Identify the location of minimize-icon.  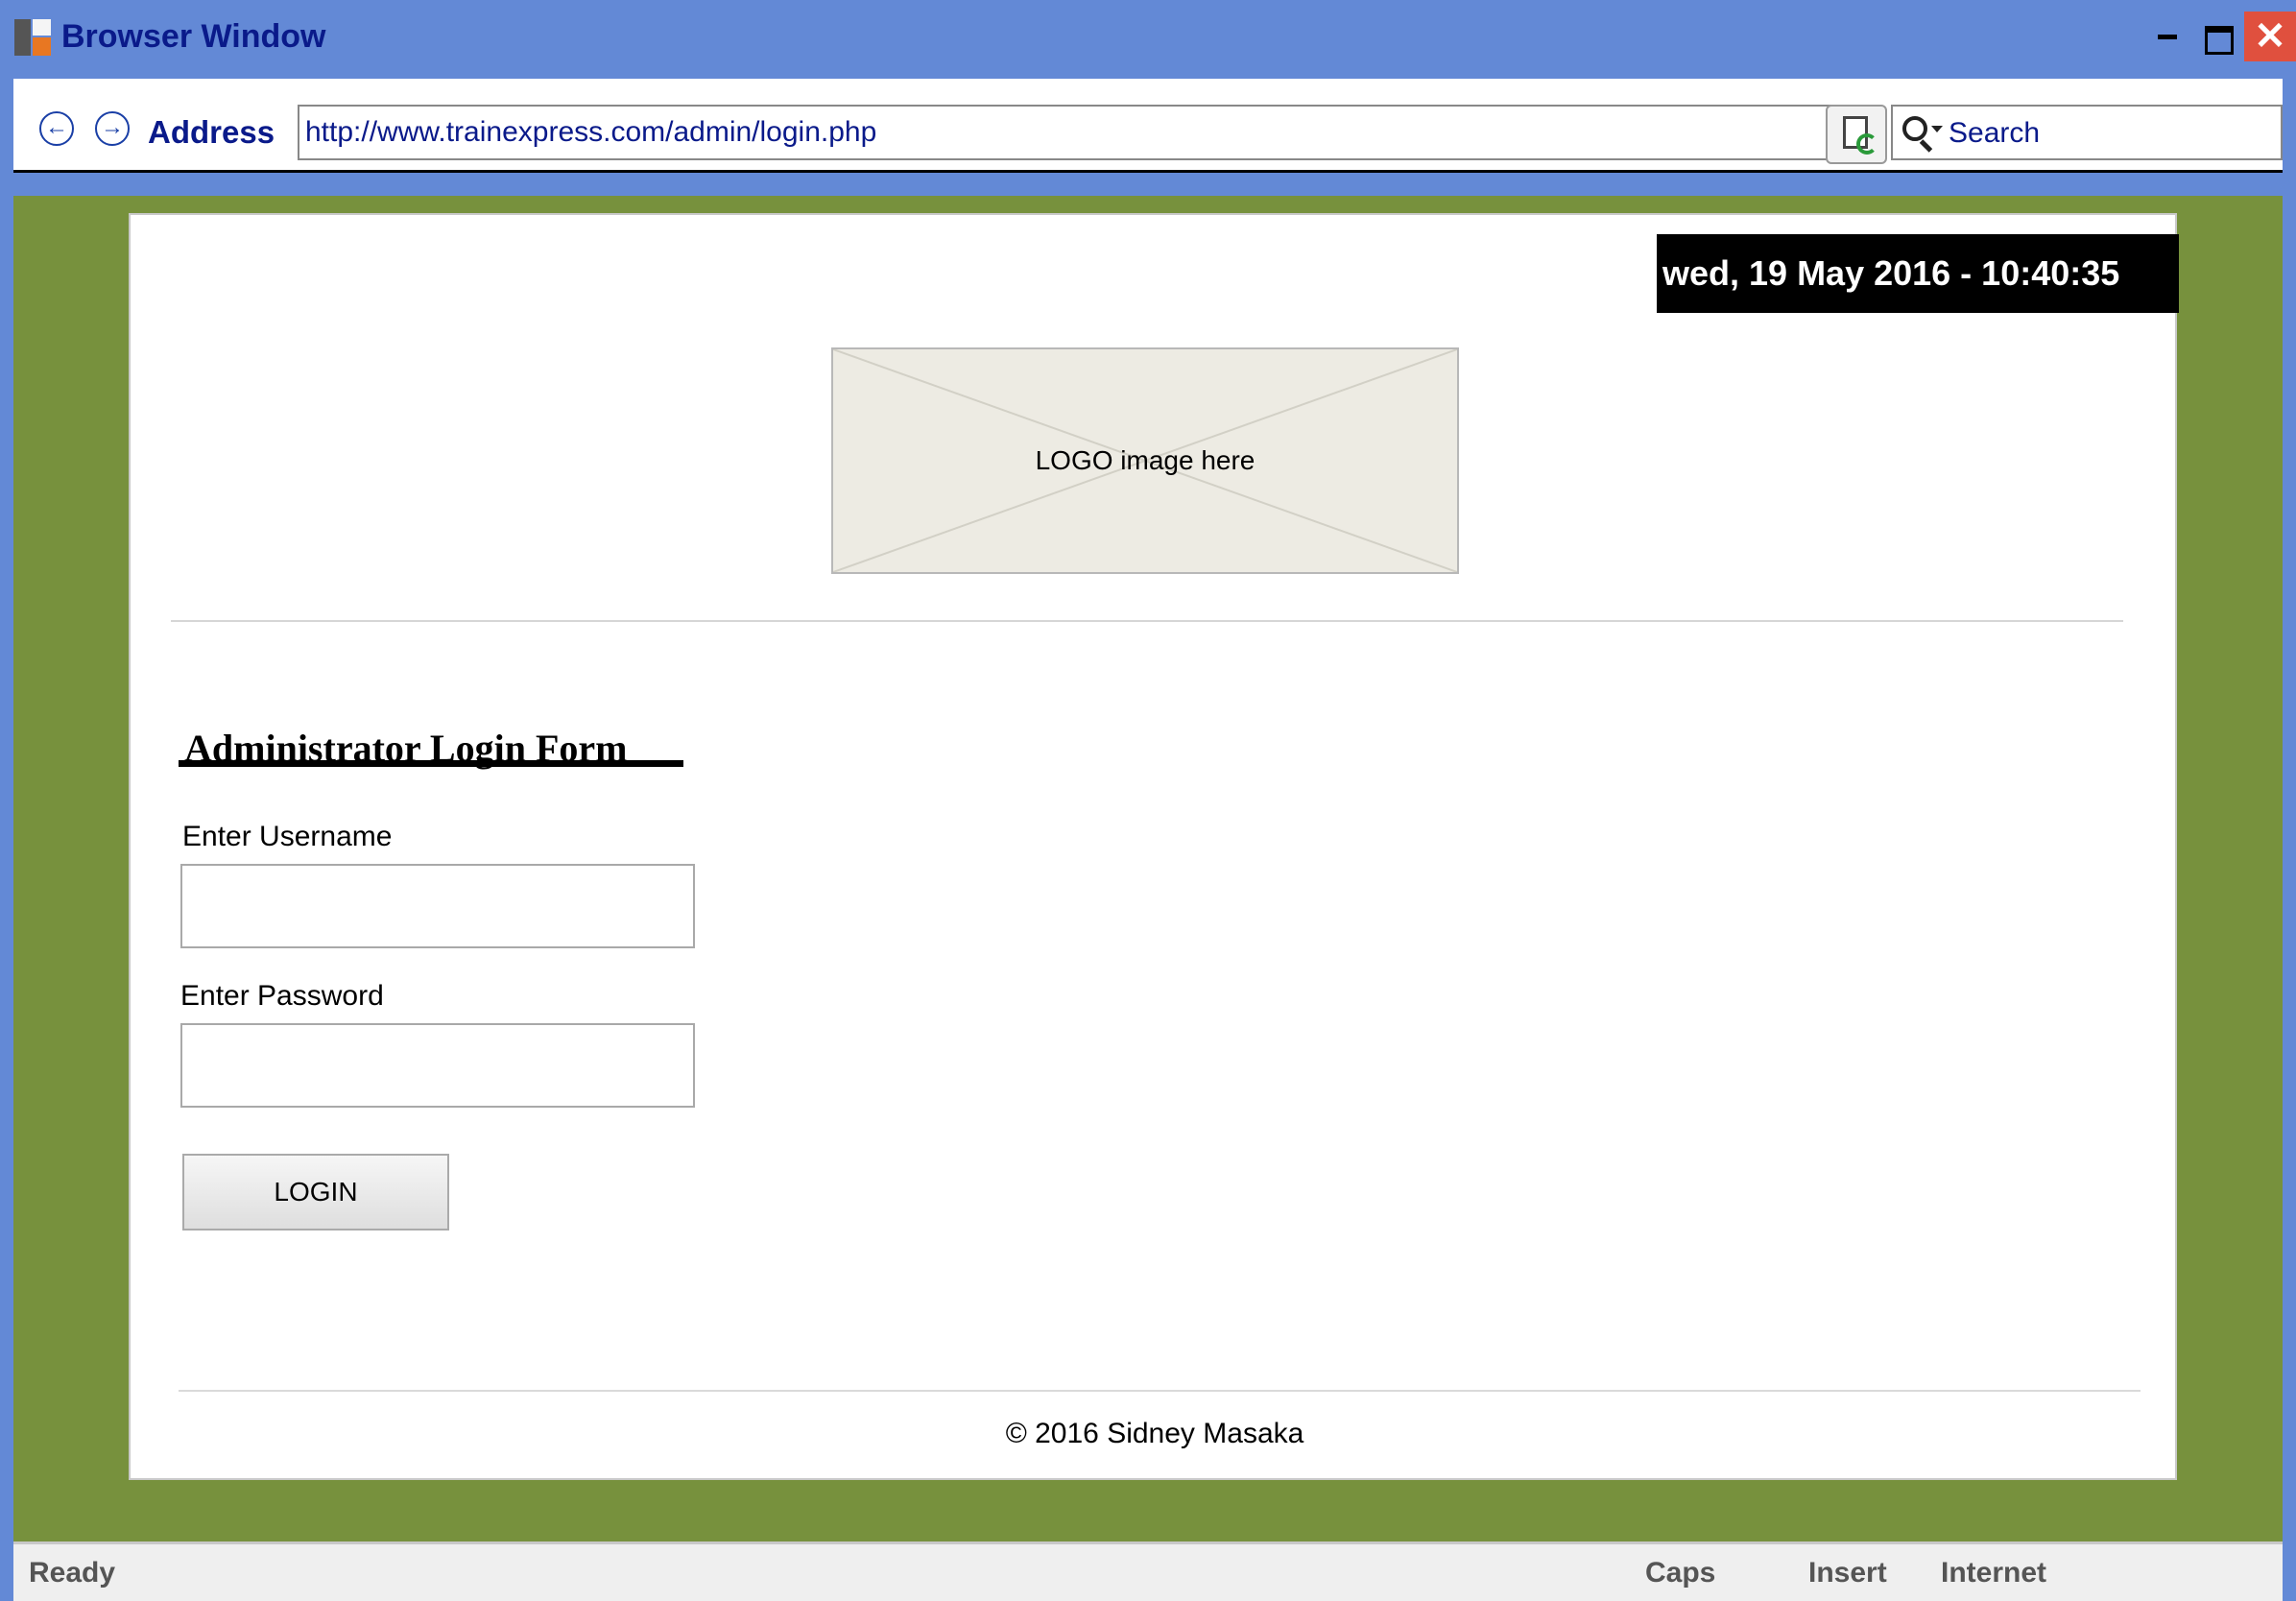
(2170, 37).